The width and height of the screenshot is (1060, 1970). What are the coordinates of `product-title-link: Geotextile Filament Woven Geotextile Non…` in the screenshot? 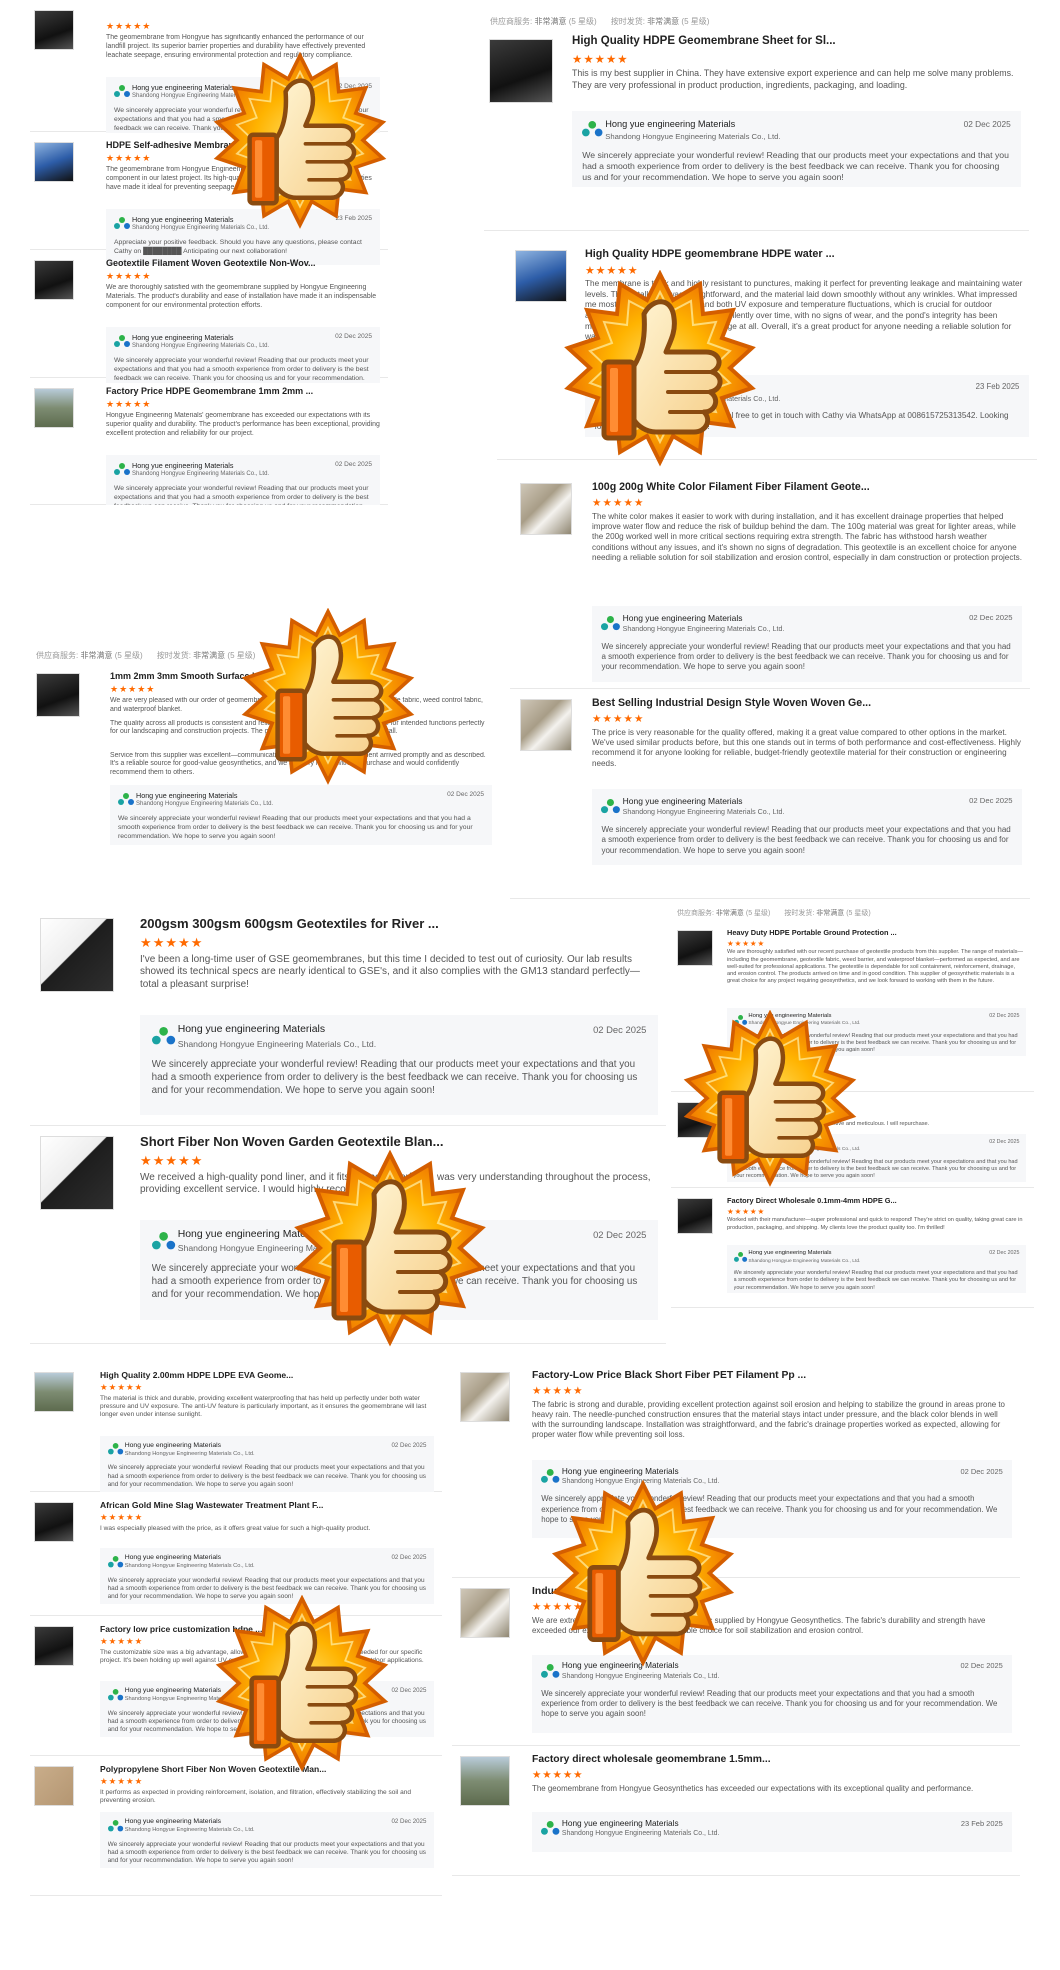 It's located at (211, 263).